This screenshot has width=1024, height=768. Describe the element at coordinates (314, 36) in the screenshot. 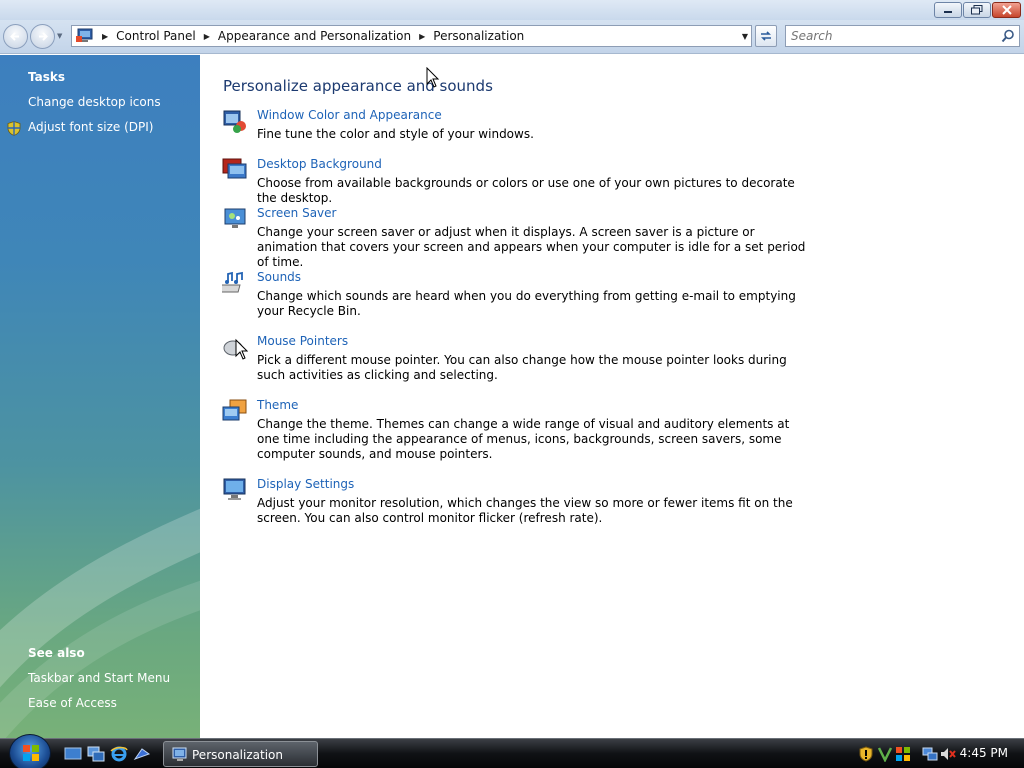

I see `breadcrumb-appearance: Appearance and Personalization` at that location.